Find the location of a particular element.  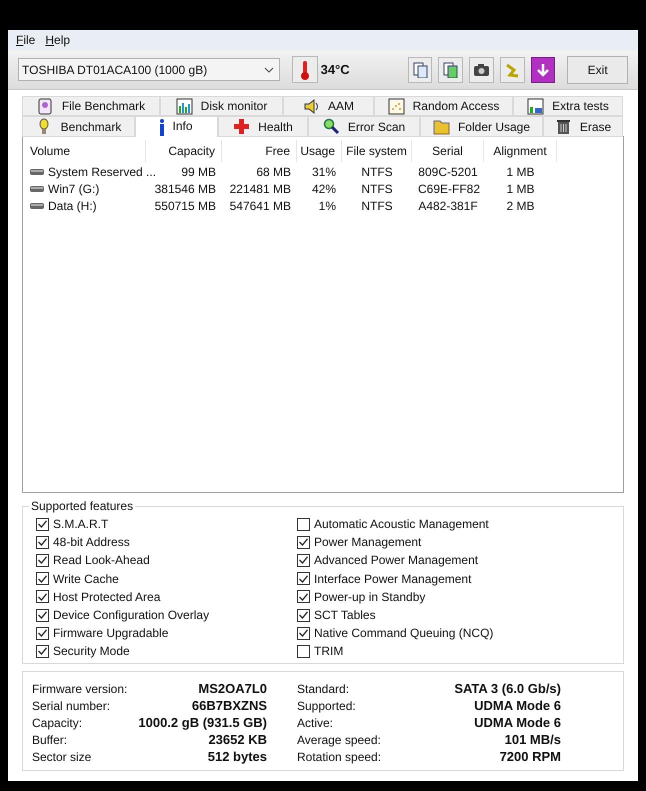

table-cell: 42% is located at coordinates (324, 189).